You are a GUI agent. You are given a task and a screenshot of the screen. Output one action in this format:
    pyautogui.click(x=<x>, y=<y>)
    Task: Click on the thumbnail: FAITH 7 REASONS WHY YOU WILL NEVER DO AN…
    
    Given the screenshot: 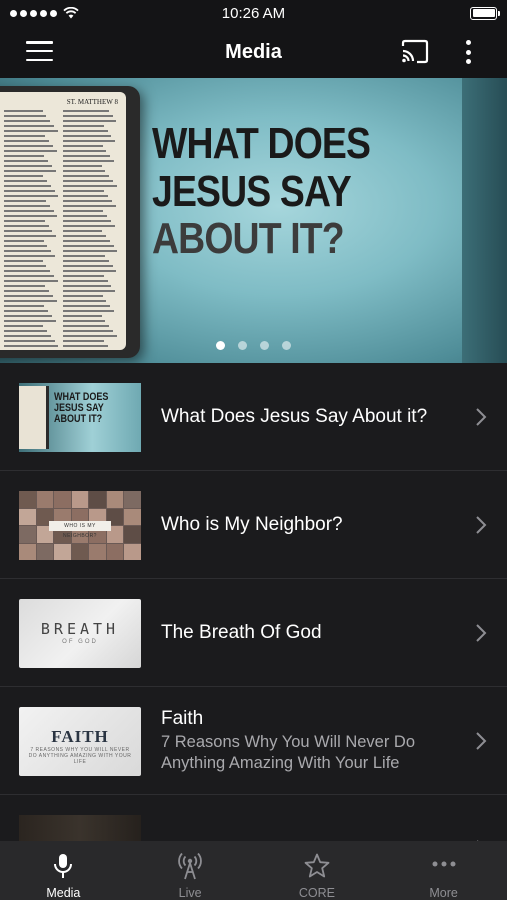 What is the action you would take?
    pyautogui.click(x=80, y=741)
    